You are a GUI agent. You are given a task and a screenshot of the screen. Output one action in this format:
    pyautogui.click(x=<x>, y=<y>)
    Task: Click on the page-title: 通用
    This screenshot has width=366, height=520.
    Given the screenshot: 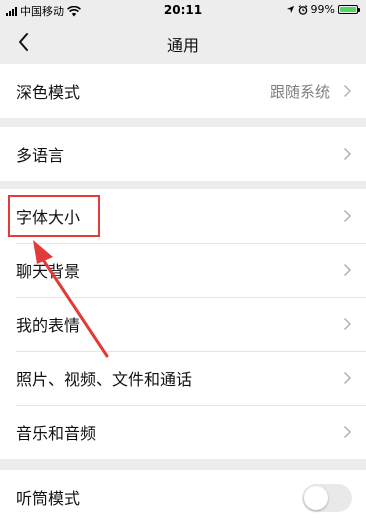 What is the action you would take?
    pyautogui.click(x=182, y=45)
    